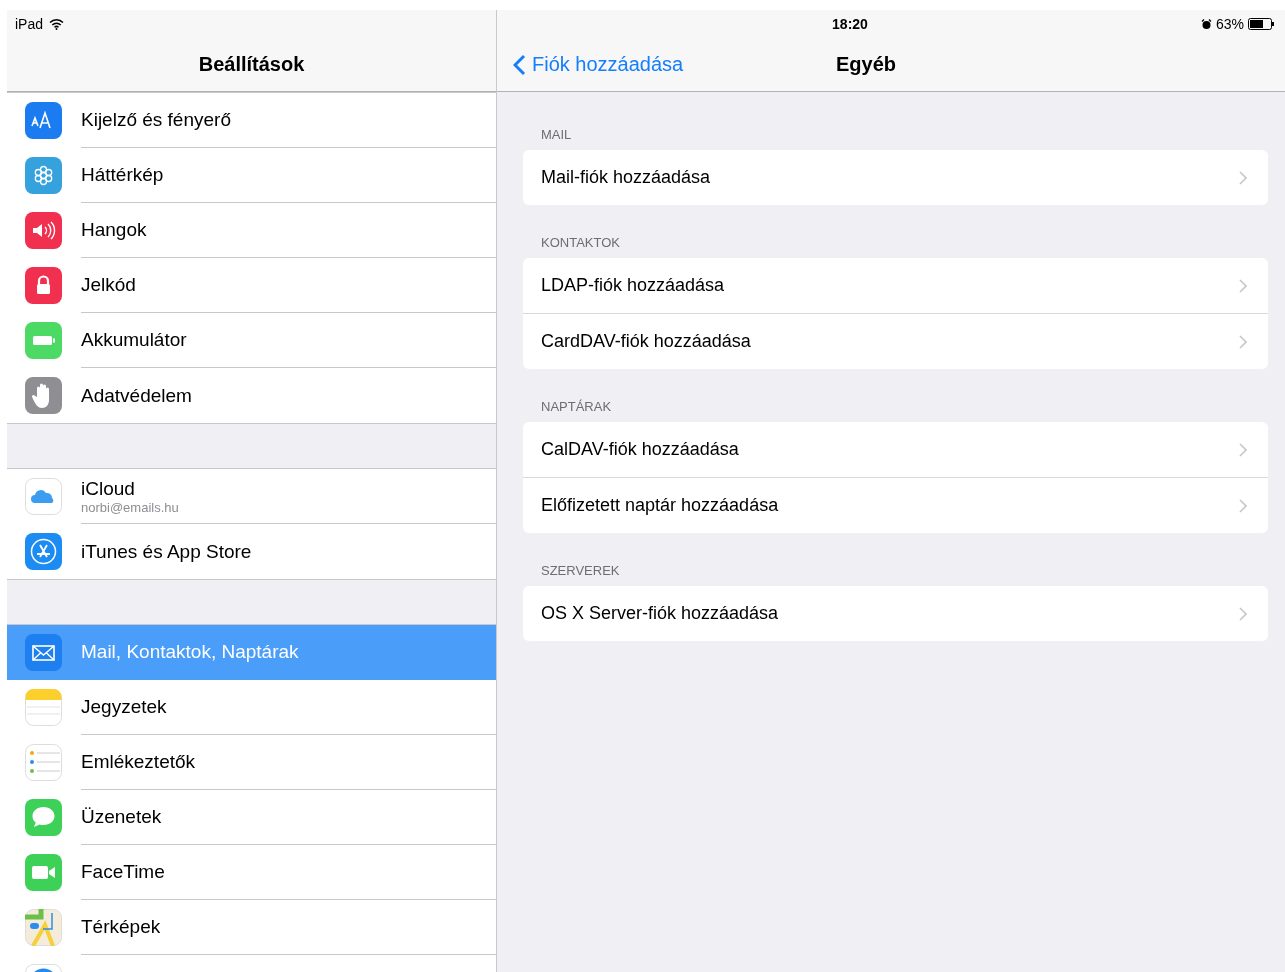 The height and width of the screenshot is (972, 1285). I want to click on settings-item: Jelkód, so click(251, 285).